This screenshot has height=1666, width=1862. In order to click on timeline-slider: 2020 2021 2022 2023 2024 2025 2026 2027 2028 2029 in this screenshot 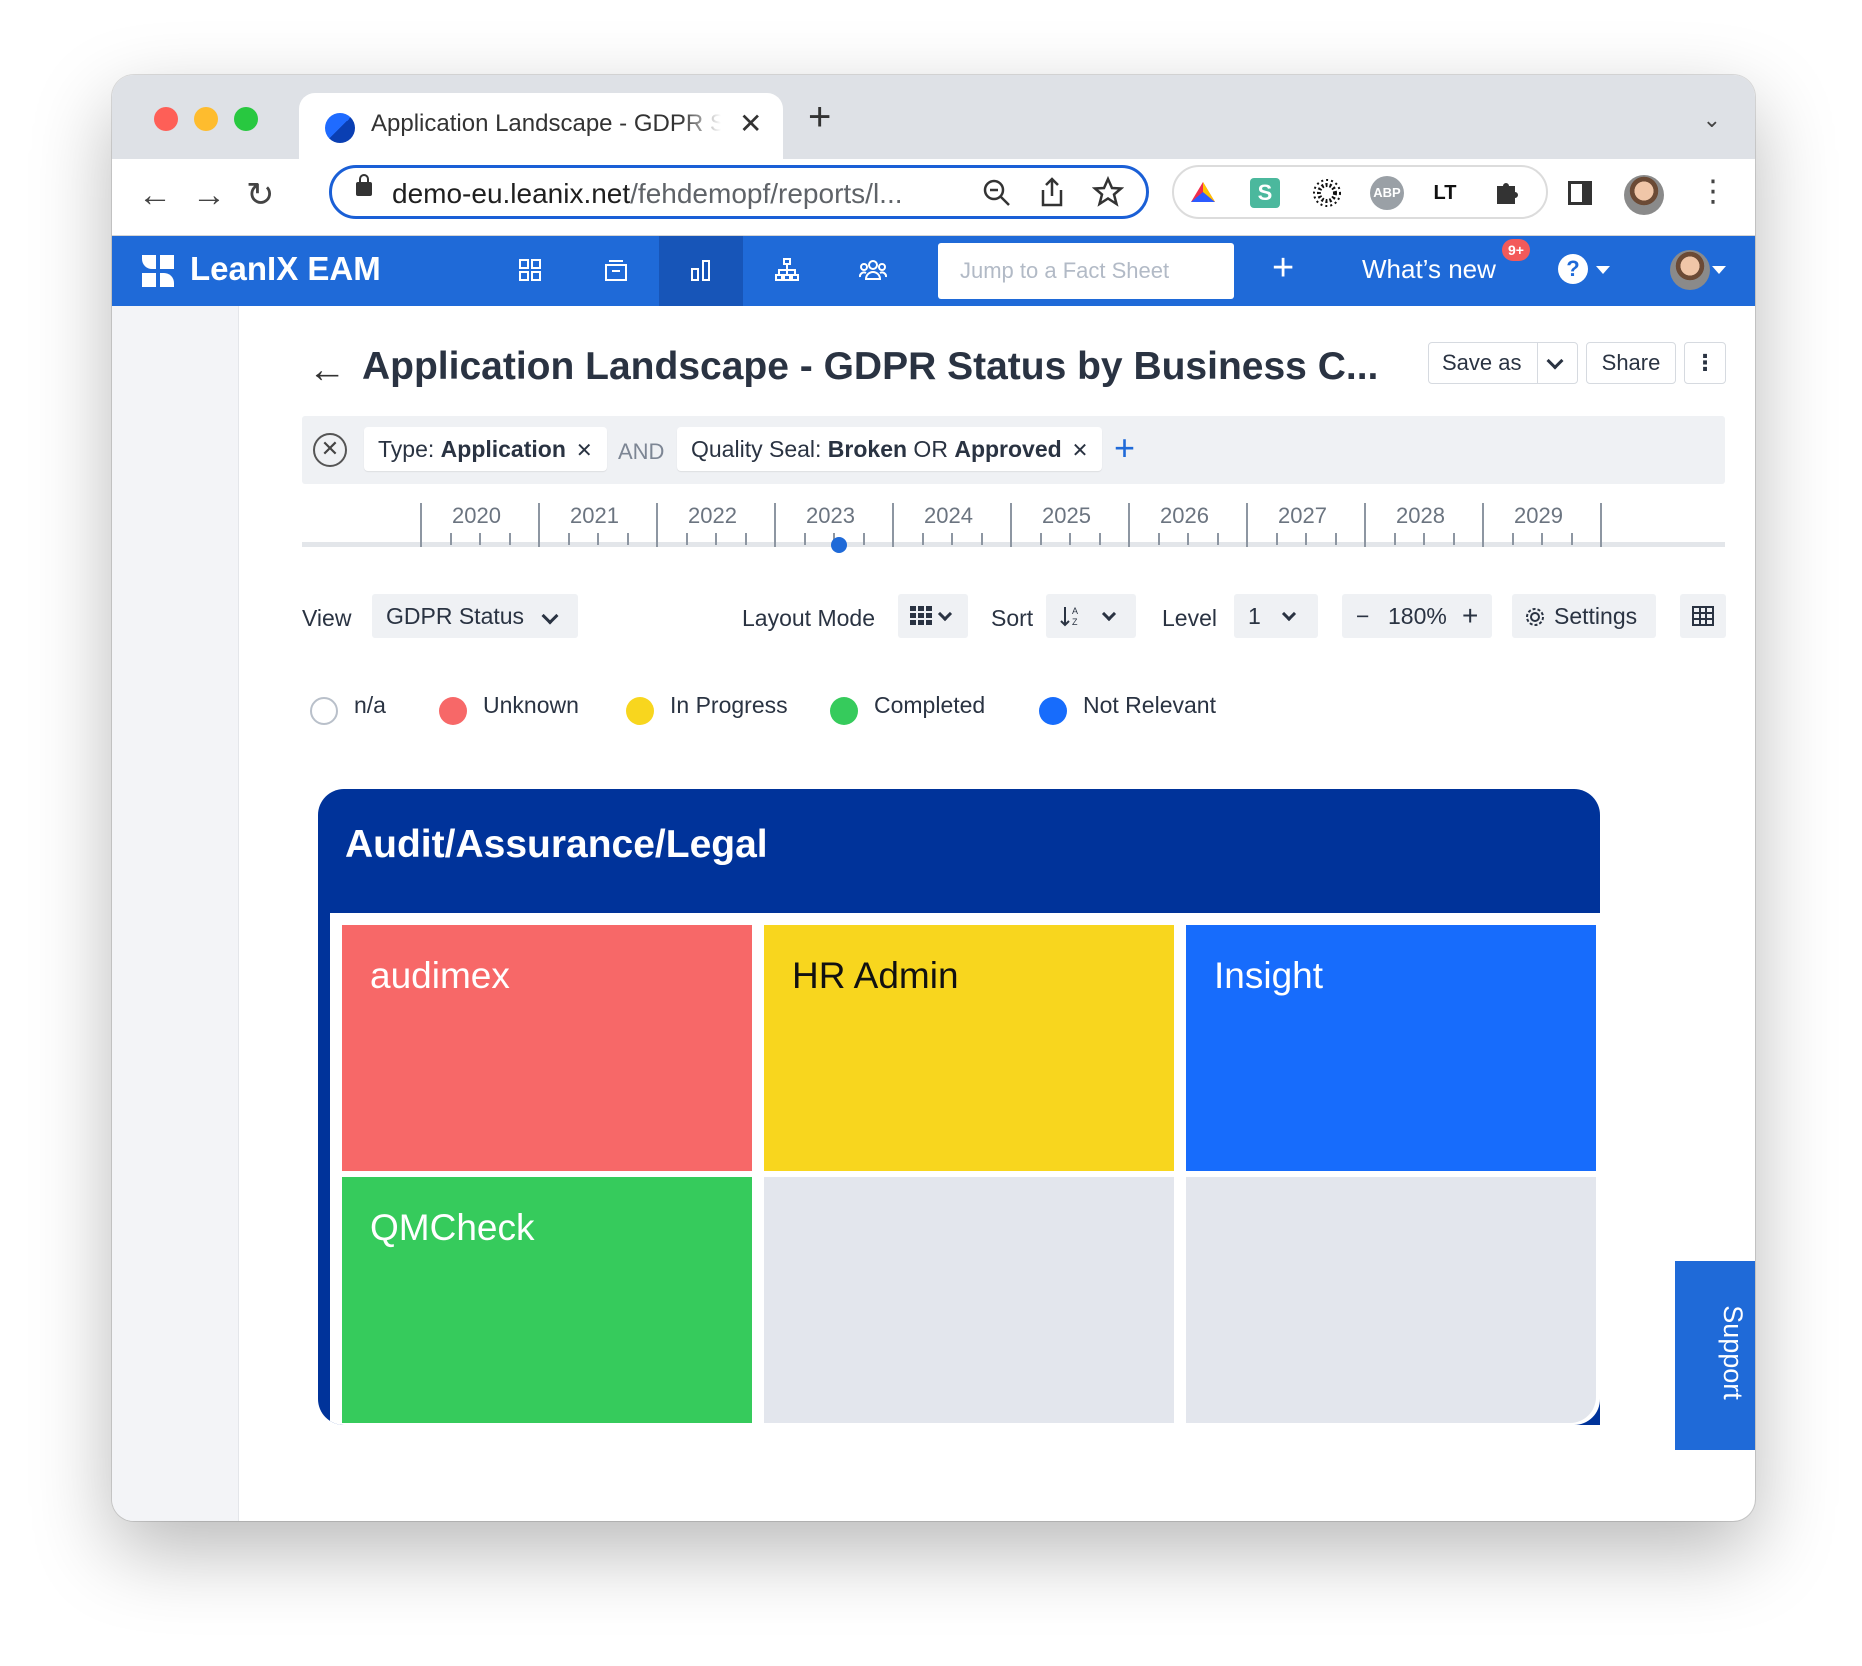, I will do `click(1013, 525)`.